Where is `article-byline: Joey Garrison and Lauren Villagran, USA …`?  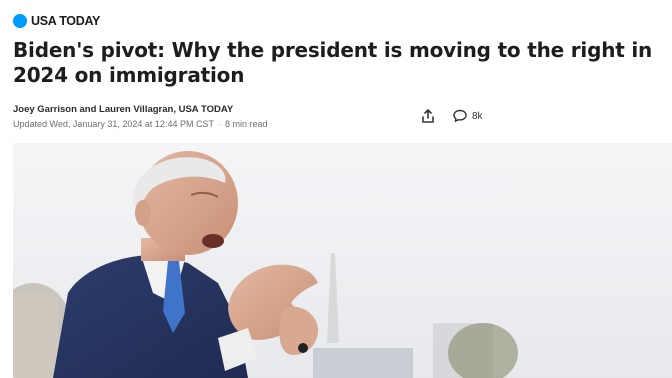
article-byline: Joey Garrison and Lauren Villagran, USA … is located at coordinates (123, 109).